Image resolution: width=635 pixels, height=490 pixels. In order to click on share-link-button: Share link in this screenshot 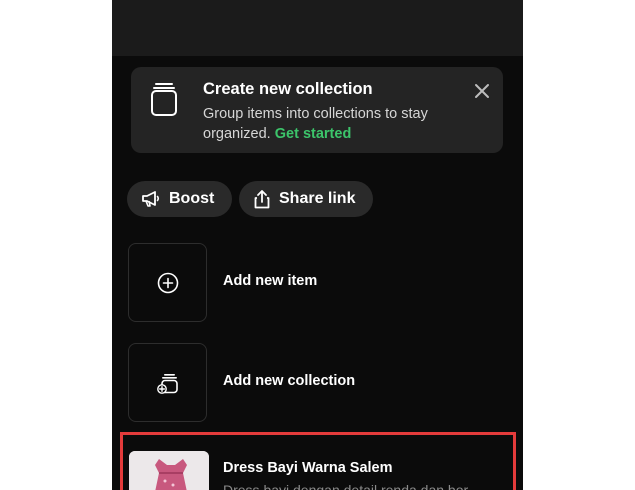, I will do `click(306, 199)`.